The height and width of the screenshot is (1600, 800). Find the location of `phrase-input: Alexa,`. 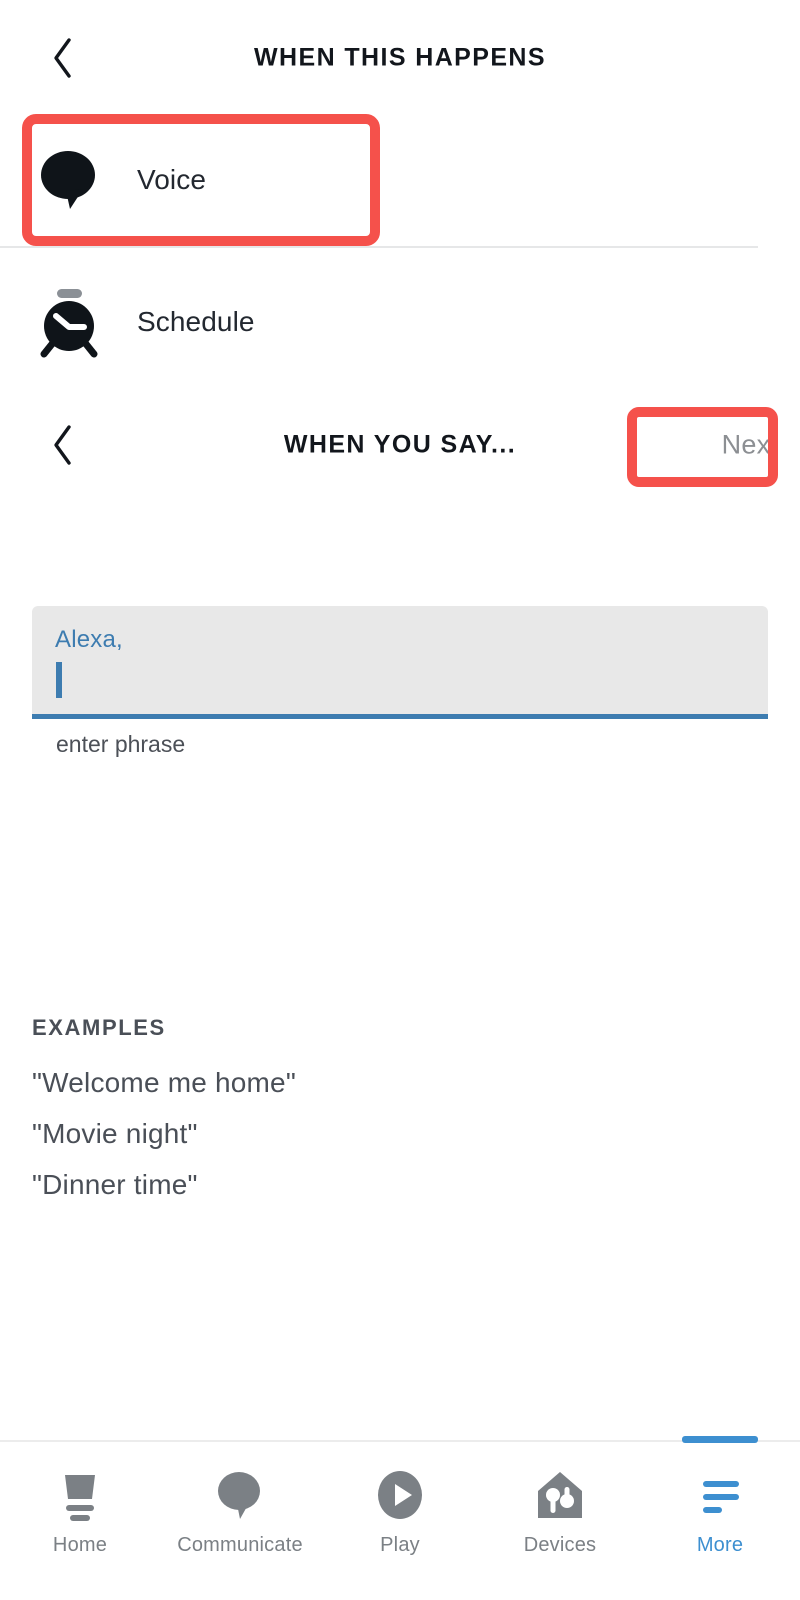

phrase-input: Alexa, is located at coordinates (400, 660).